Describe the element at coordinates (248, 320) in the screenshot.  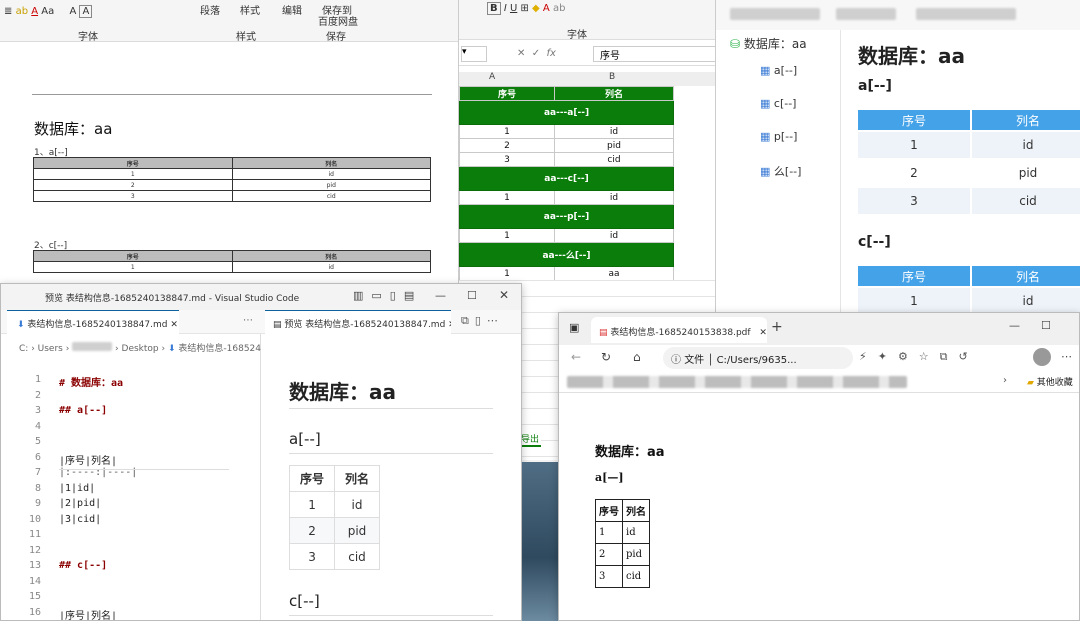
I see `more-actions-icon: ⋯` at that location.